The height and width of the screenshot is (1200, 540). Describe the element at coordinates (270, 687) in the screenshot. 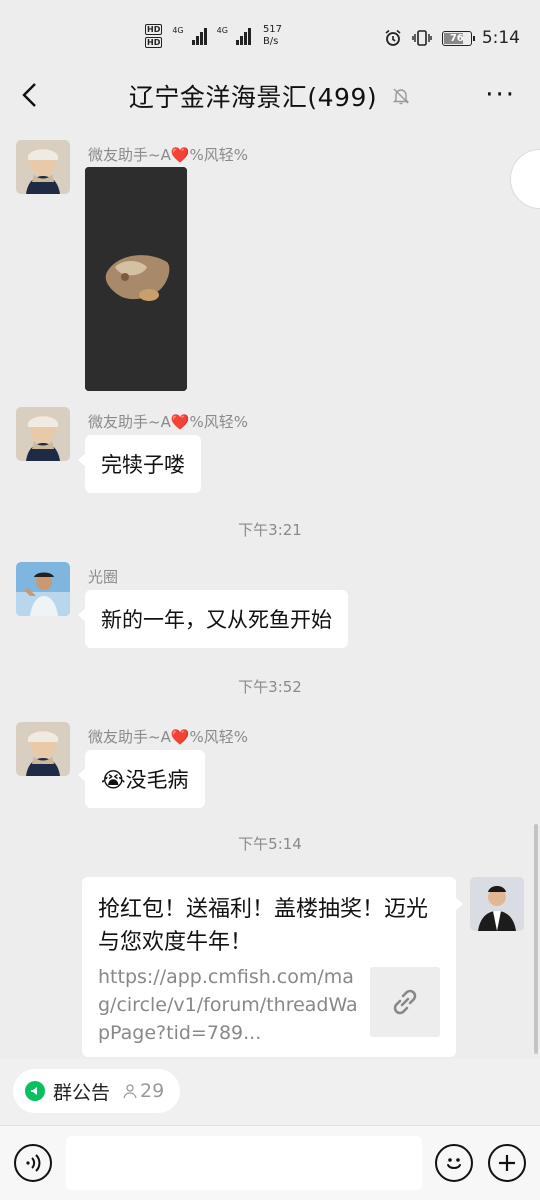

I see `timestamp: 下午3:52` at that location.